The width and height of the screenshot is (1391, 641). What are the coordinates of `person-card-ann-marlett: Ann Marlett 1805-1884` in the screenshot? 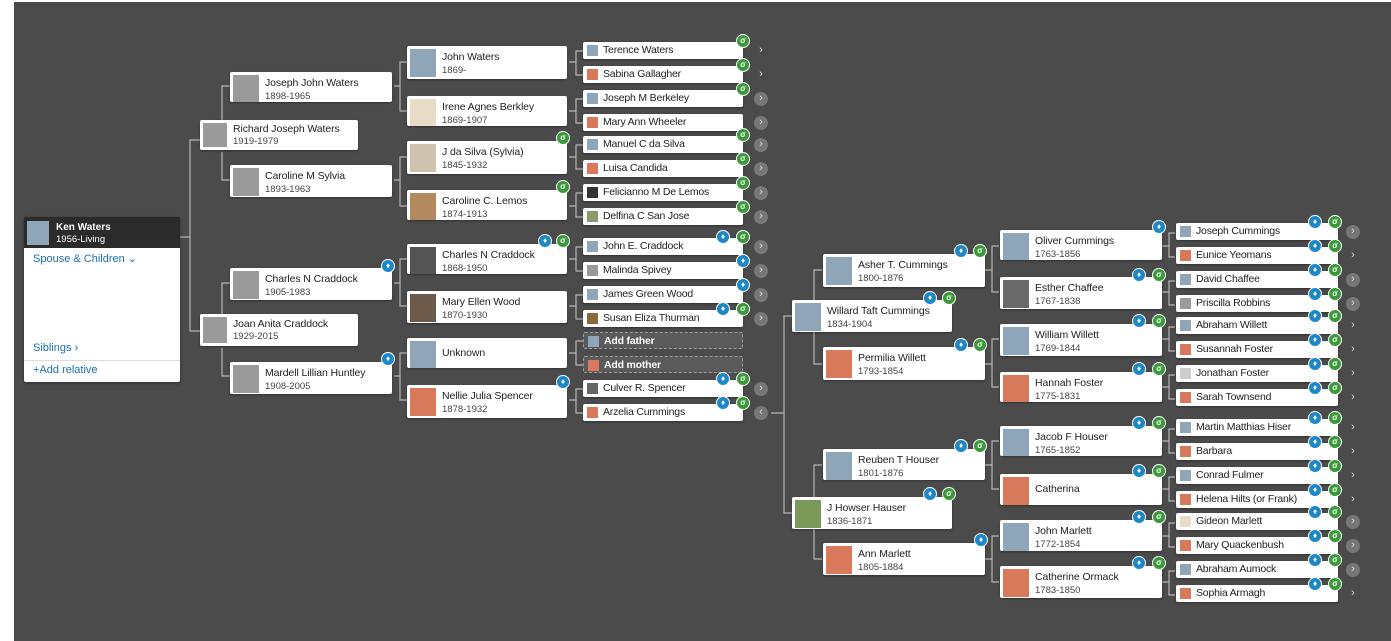 It's located at (904, 559).